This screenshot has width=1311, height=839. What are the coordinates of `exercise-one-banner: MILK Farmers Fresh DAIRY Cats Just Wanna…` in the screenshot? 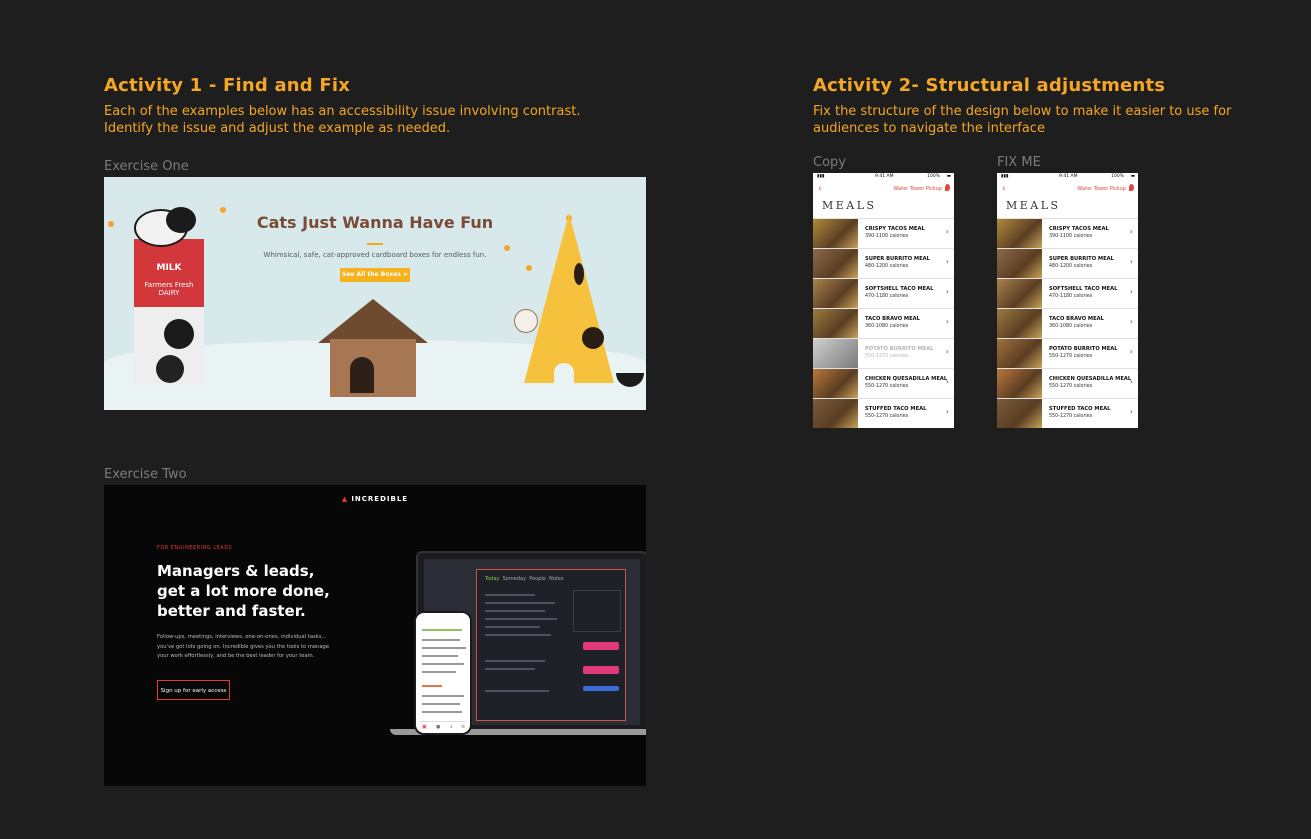 It's located at (375, 293).